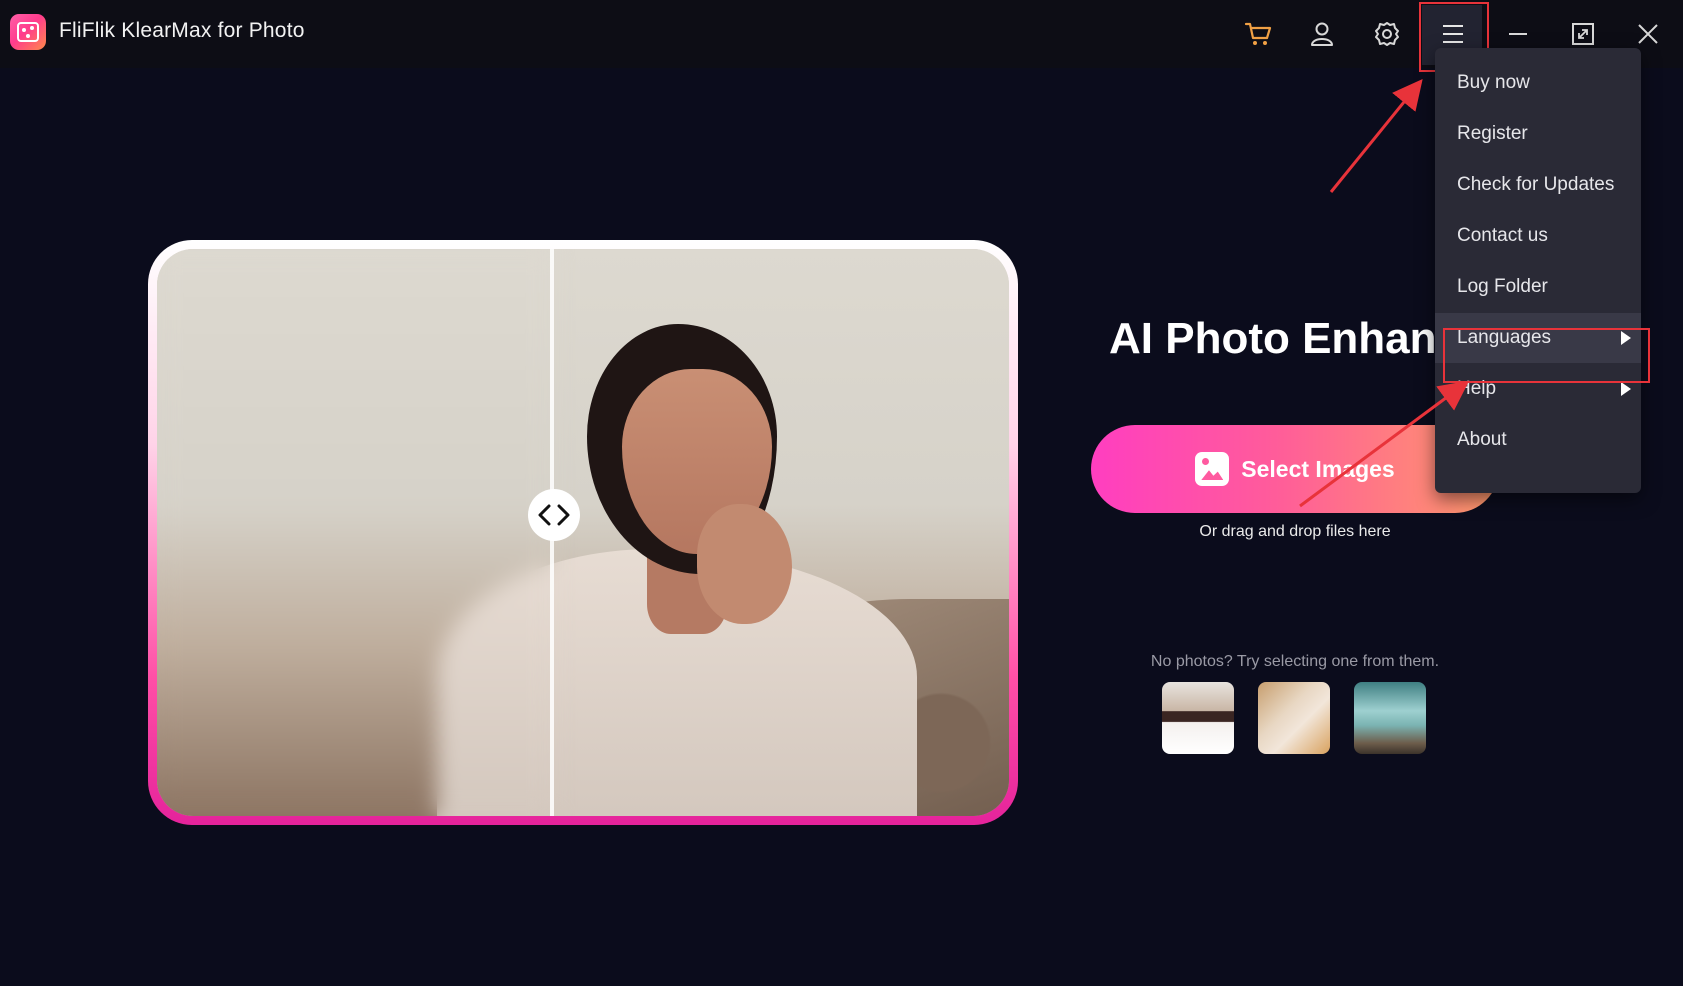 This screenshot has width=1683, height=986. What do you see at coordinates (1502, 235) in the screenshot?
I see `menu-item-label: Contact us` at bounding box center [1502, 235].